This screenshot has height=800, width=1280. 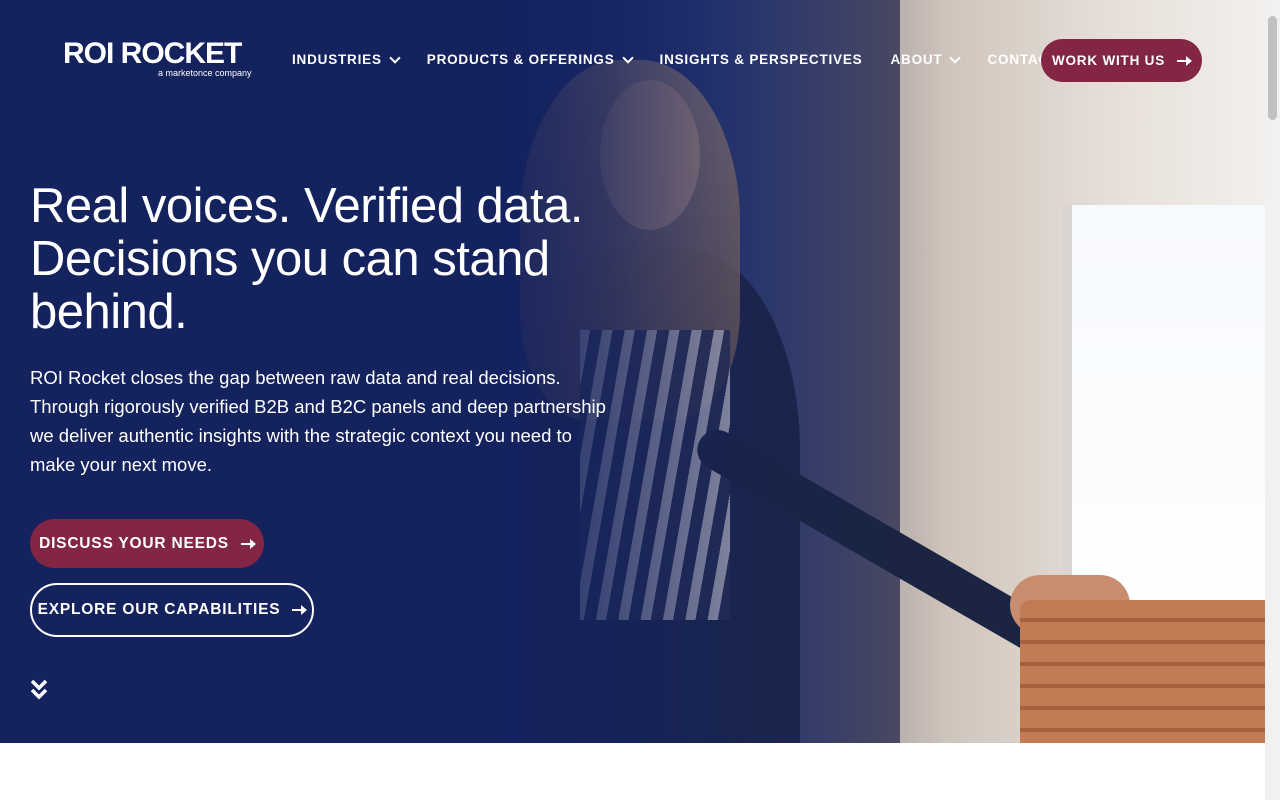 I want to click on work-with-us-label: WORK WITH US, so click(x=1108, y=60).